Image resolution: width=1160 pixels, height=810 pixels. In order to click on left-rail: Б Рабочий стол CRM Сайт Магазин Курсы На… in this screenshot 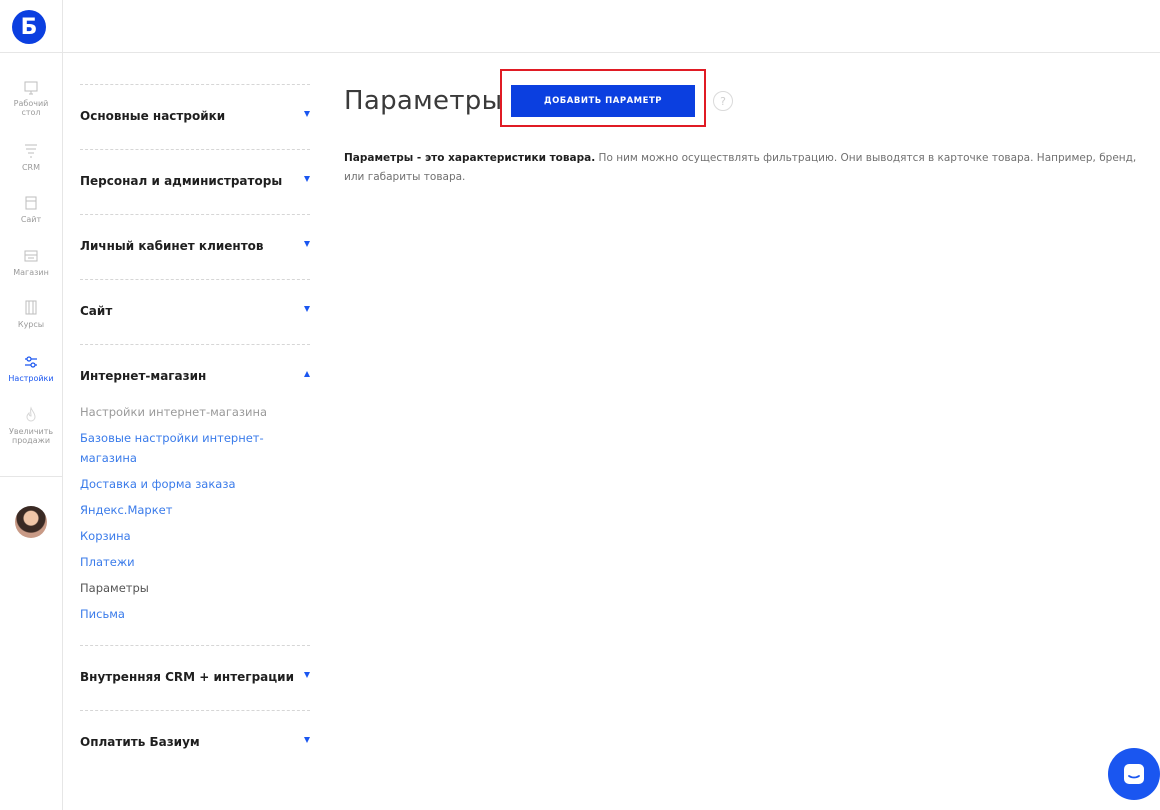, I will do `click(31, 405)`.